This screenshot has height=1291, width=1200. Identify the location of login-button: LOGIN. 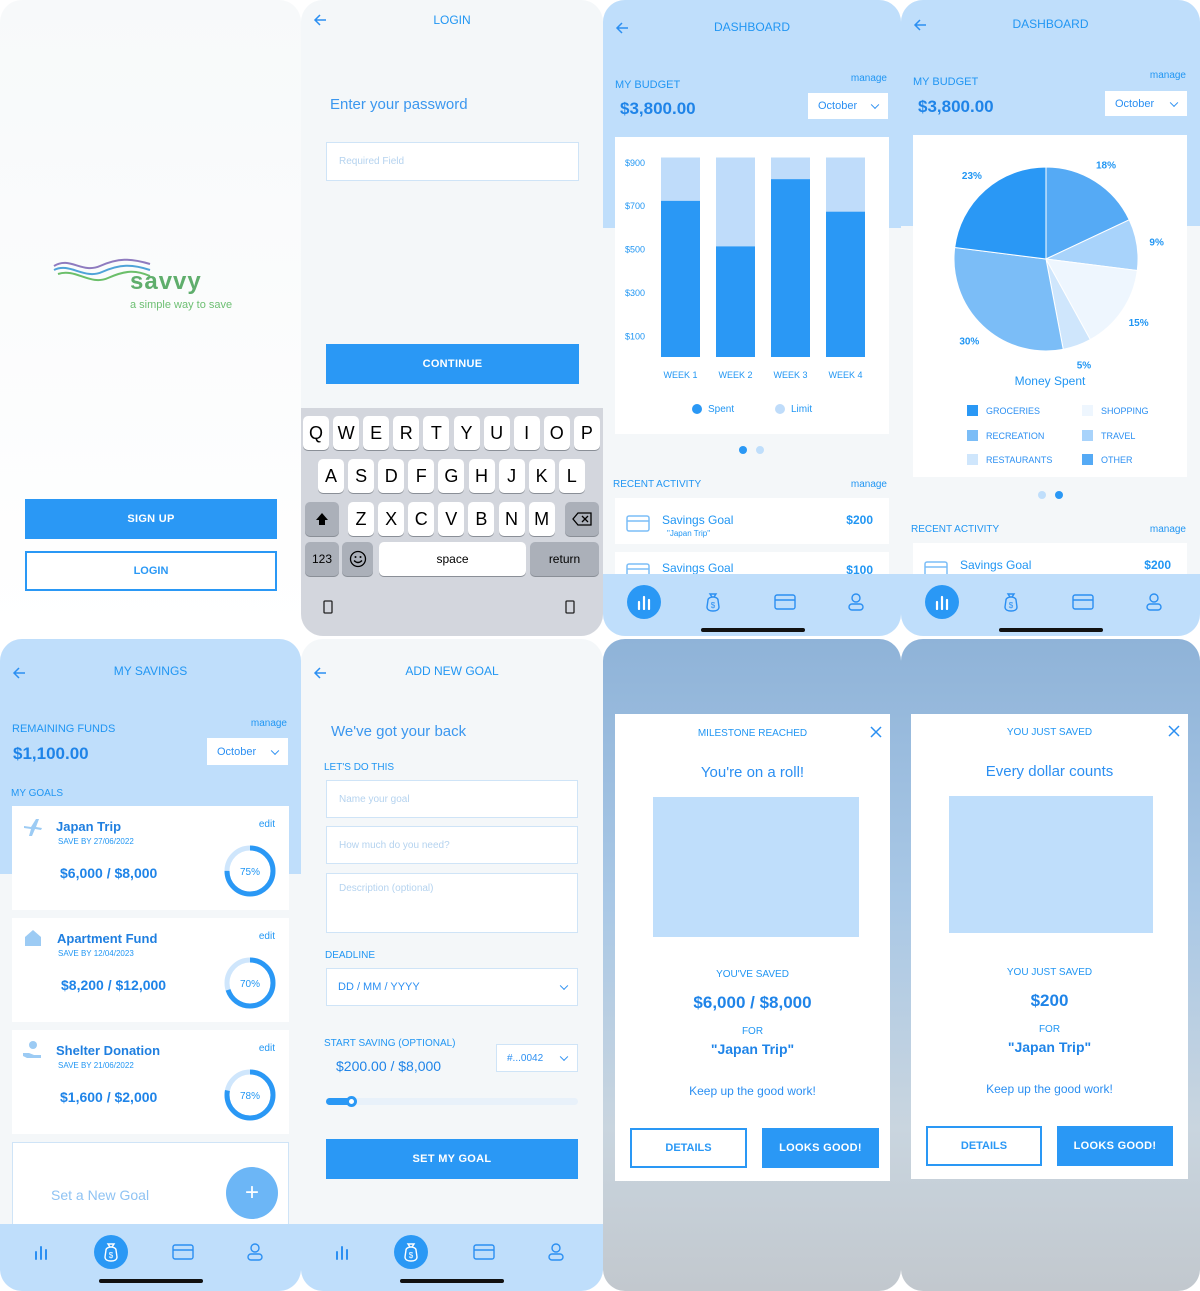
(151, 571).